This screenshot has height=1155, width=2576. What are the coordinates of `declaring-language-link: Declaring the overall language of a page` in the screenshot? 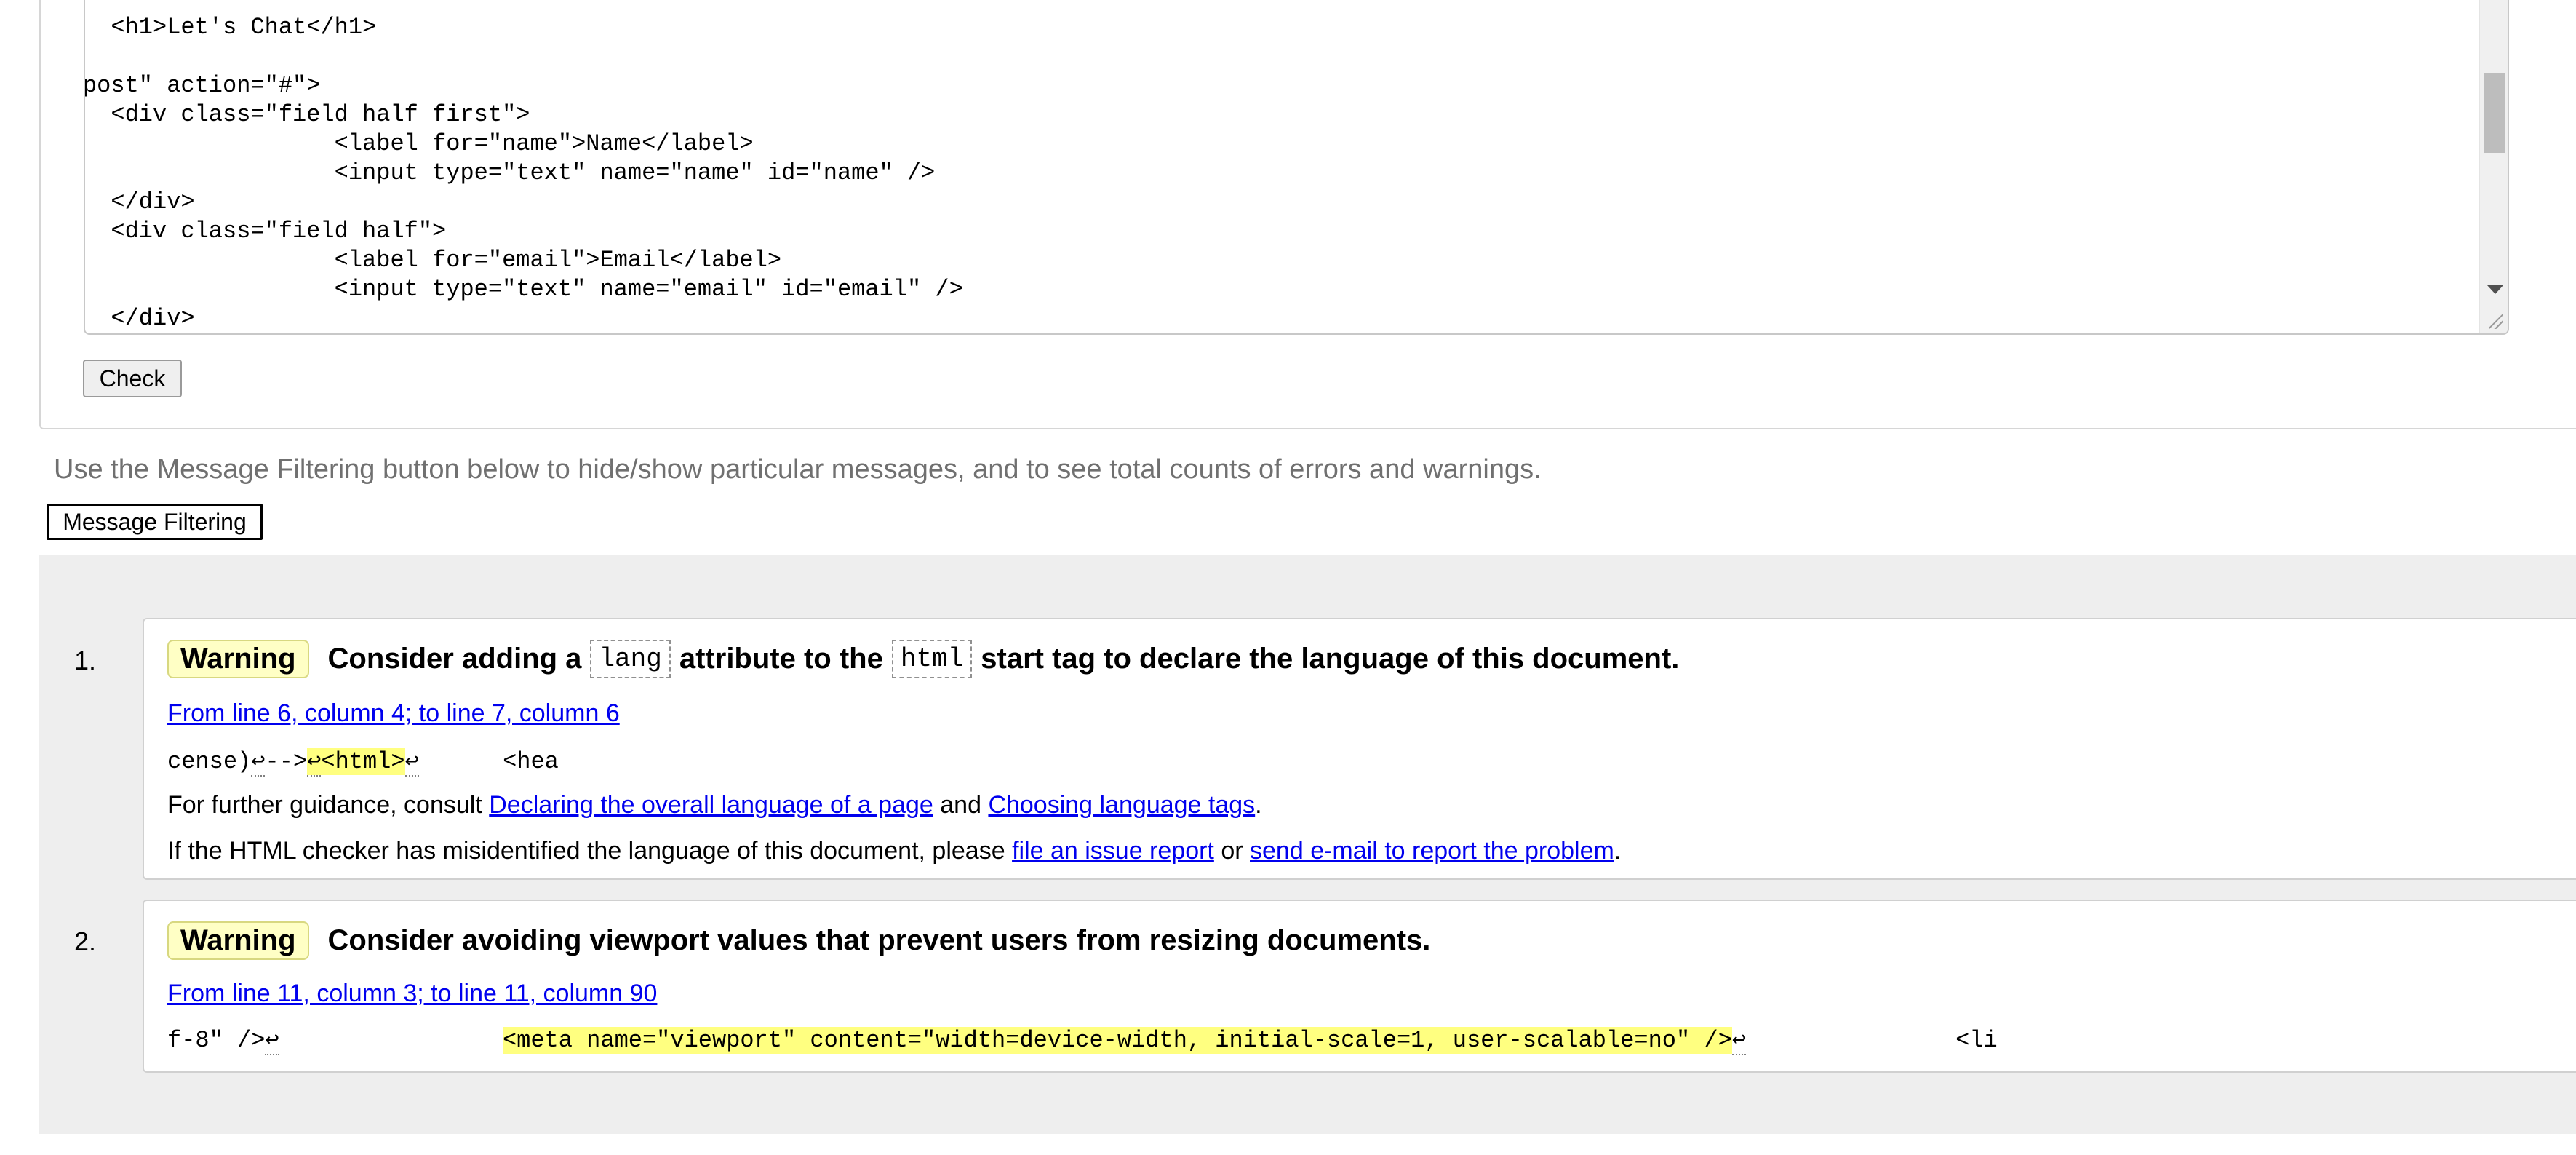 It's located at (711, 805).